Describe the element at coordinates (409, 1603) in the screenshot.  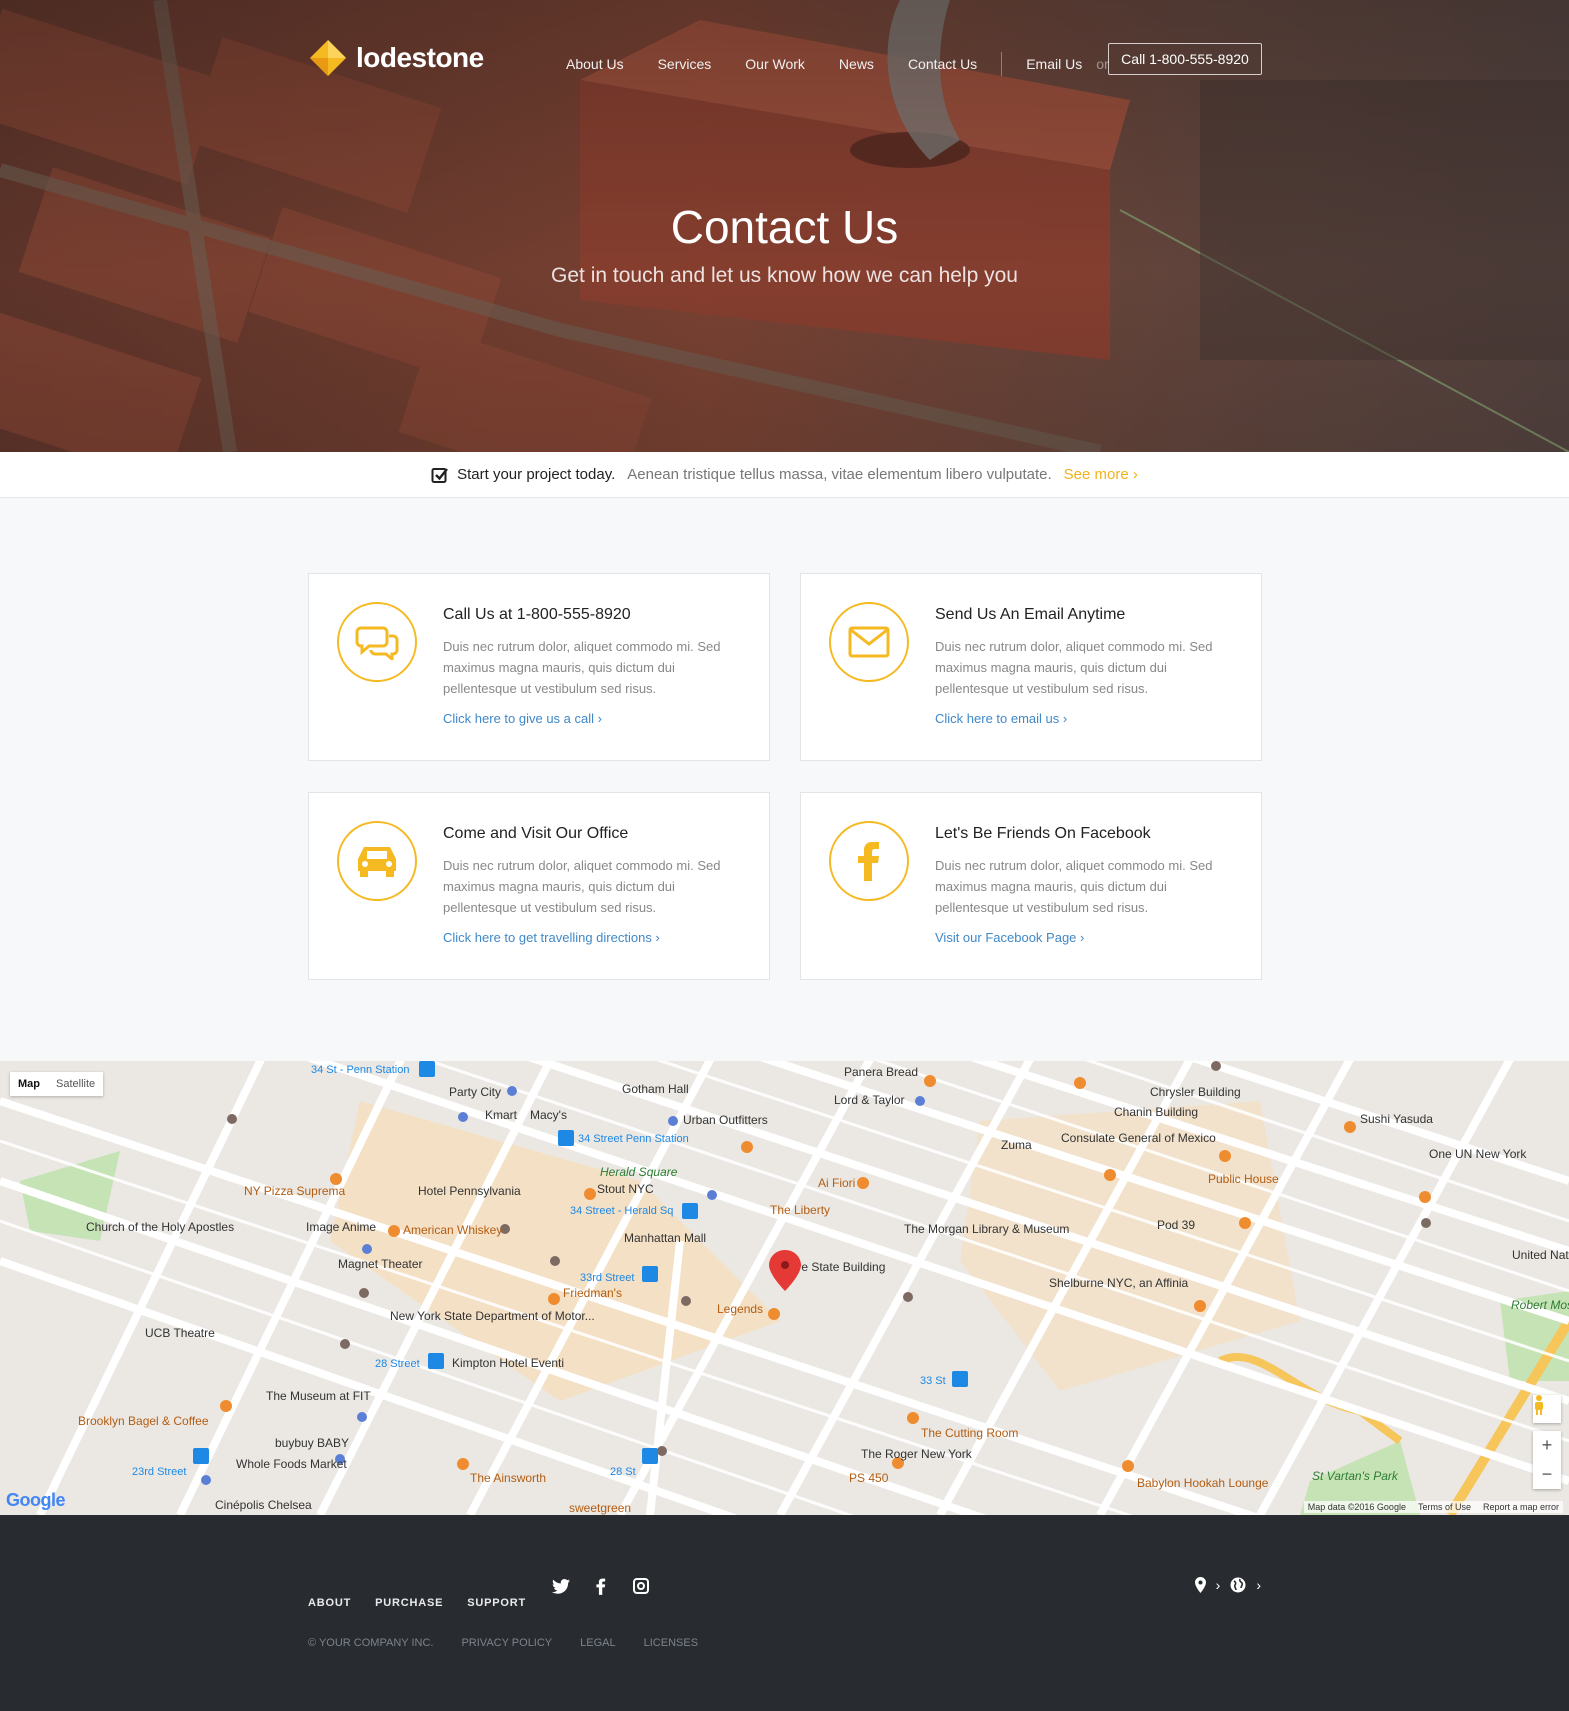
I see `footer-purchase-link: PURCHASE` at that location.